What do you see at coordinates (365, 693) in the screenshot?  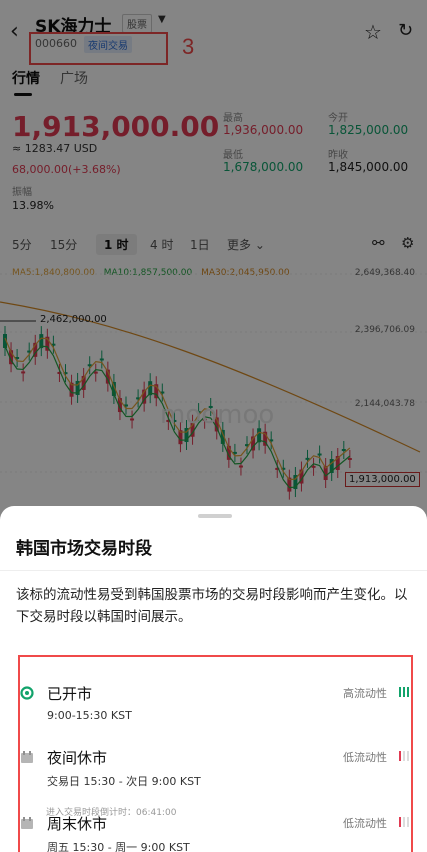 I see `liquidity-label: 高流动性` at bounding box center [365, 693].